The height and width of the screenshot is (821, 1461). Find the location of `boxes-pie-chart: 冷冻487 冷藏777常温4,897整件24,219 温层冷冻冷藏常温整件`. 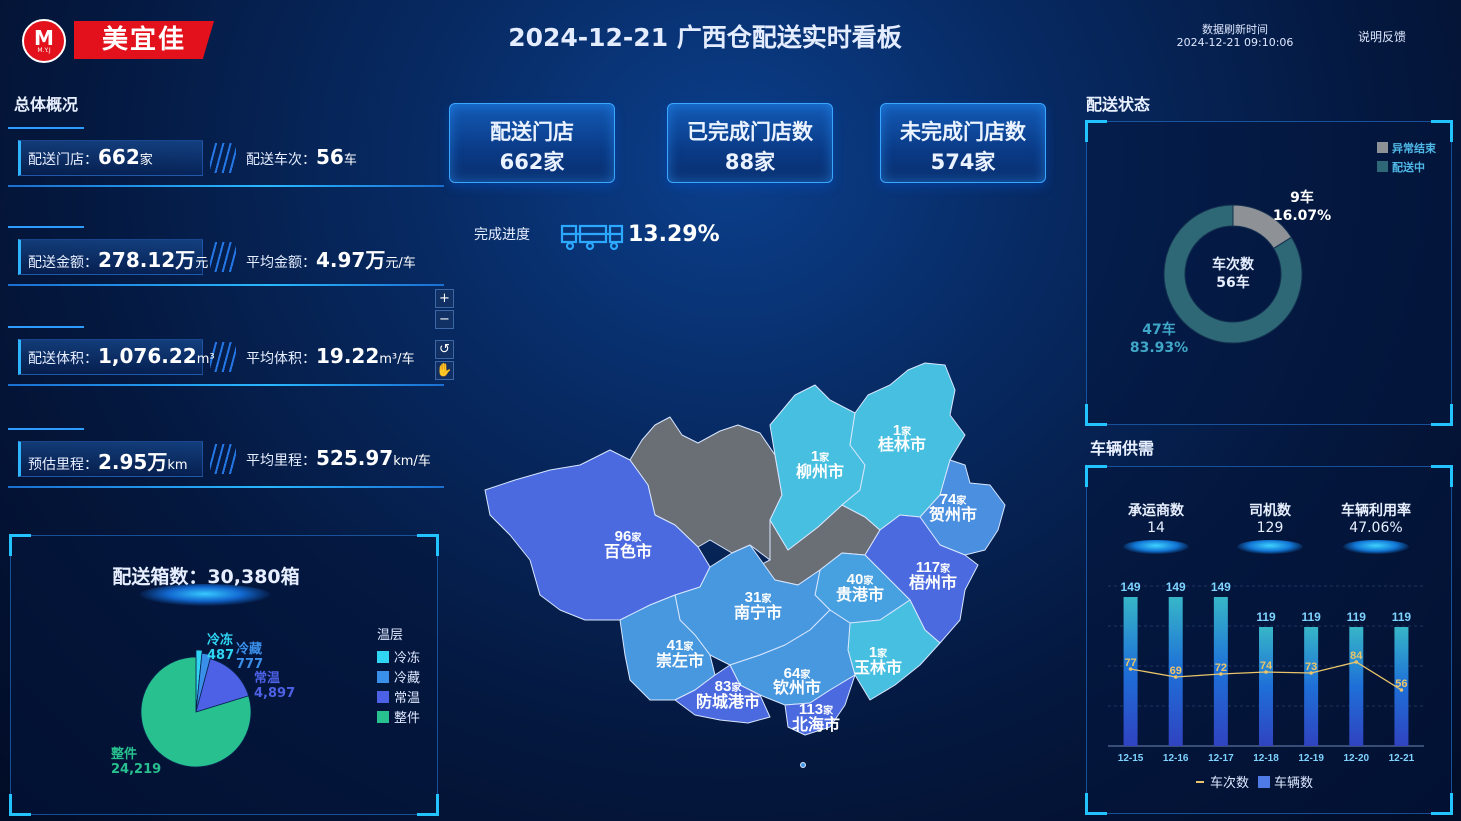

boxes-pie-chart: 冷冻487 冷藏777常温4,897整件24,219 温层冷冻冷藏常温整件 is located at coordinates (265, 702).